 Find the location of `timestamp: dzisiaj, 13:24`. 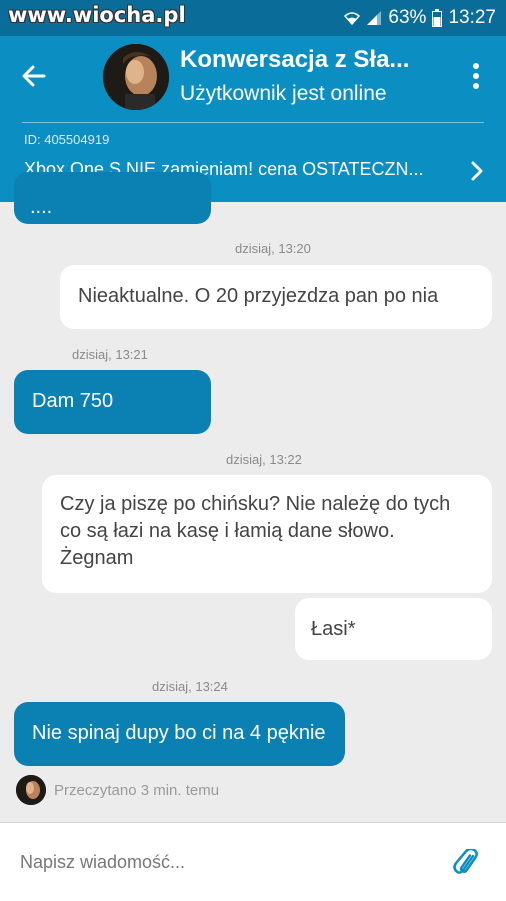

timestamp: dzisiaj, 13:24 is located at coordinates (190, 686).